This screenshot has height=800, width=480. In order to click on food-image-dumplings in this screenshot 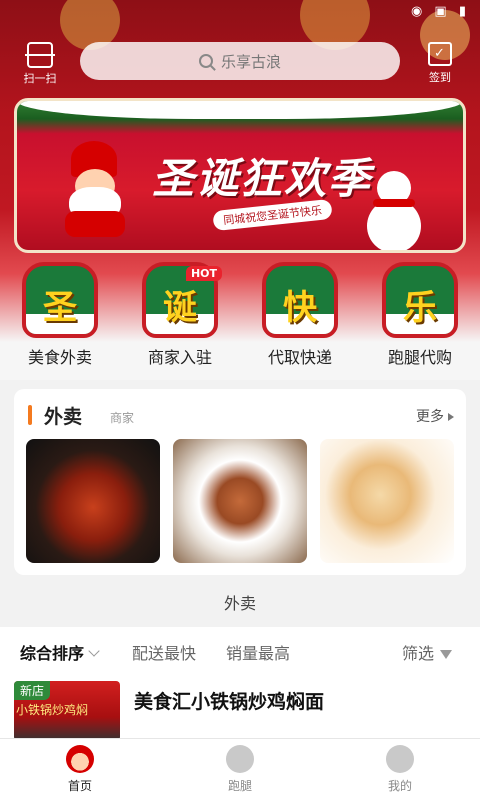, I will do `click(387, 501)`.